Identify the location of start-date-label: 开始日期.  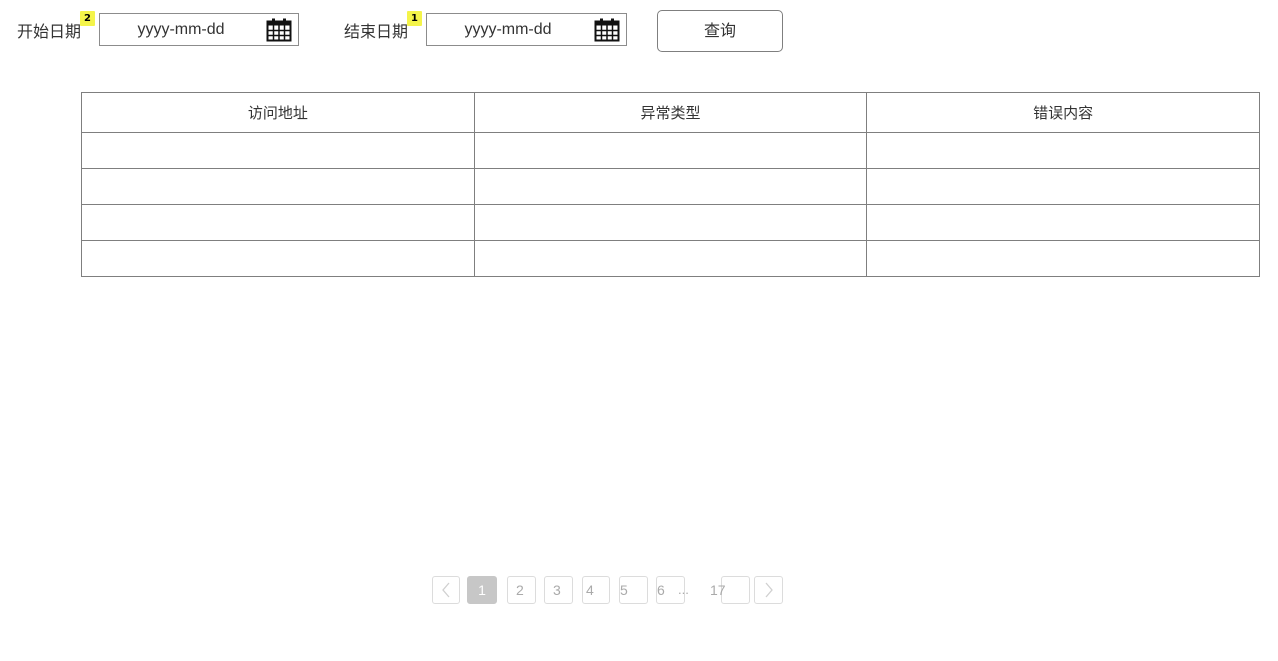
(49, 31).